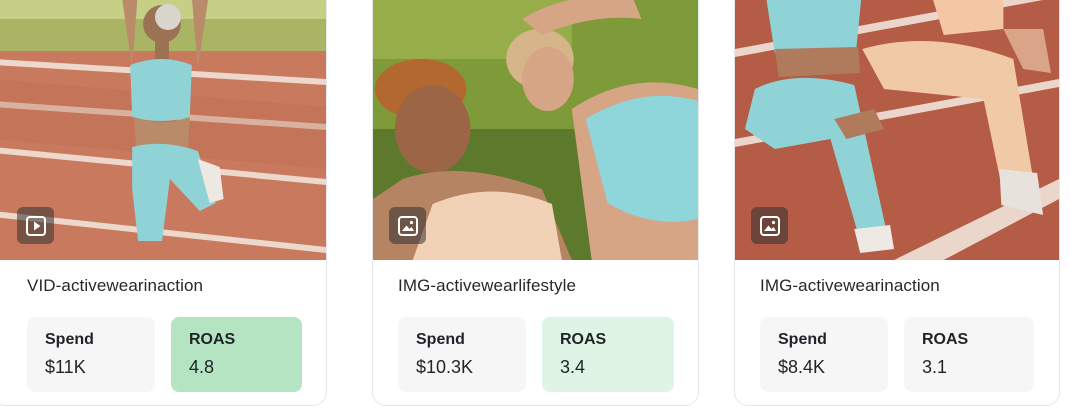 Image resolution: width=1070 pixels, height=410 pixels. I want to click on creative-title: IMG-activewearlifestyle, so click(487, 285).